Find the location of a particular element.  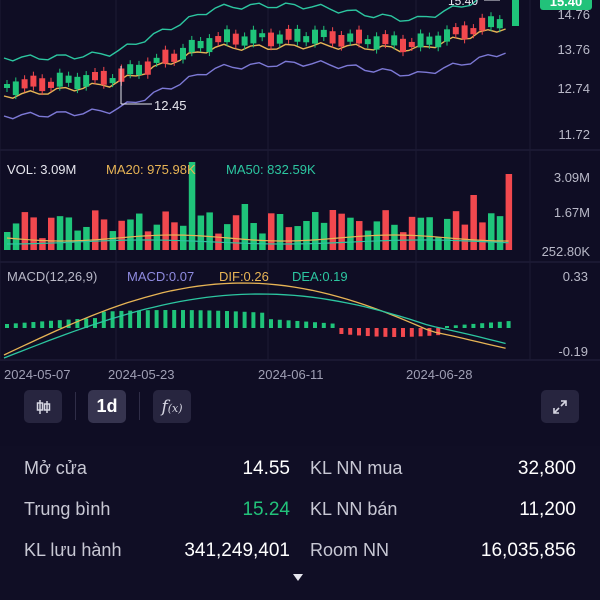

candlestick-type-button is located at coordinates (43, 406).